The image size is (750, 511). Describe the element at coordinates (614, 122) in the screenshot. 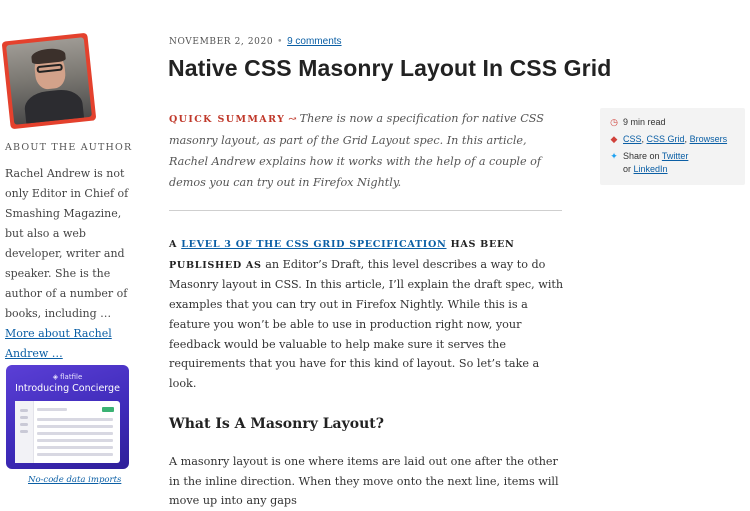

I see `clock-icon: ◷` at that location.